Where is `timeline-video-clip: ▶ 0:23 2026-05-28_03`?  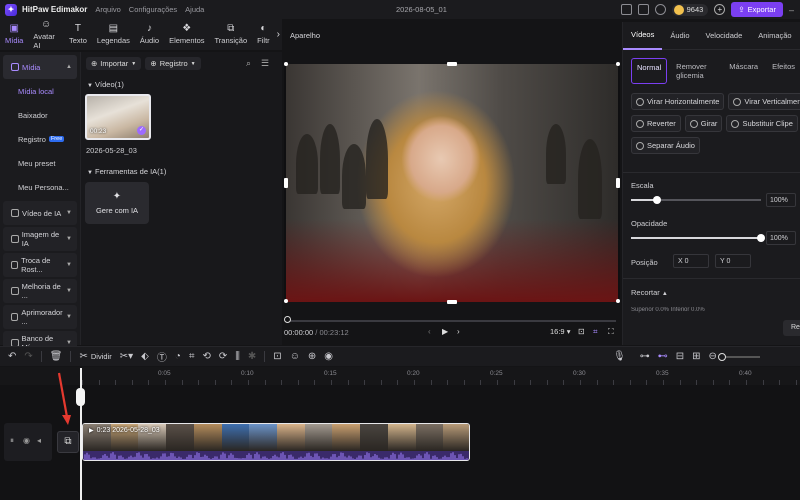
timeline-video-clip: ▶ 0:23 2026-05-28_03 is located at coordinates (276, 442).